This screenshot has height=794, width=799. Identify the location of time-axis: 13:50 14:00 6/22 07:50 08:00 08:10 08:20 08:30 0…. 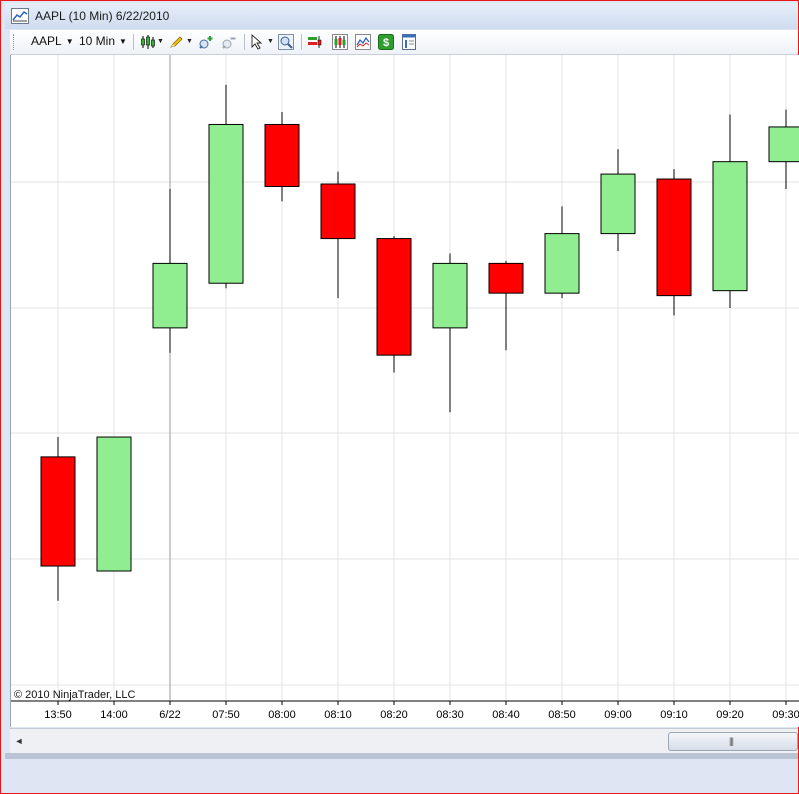
(405, 710).